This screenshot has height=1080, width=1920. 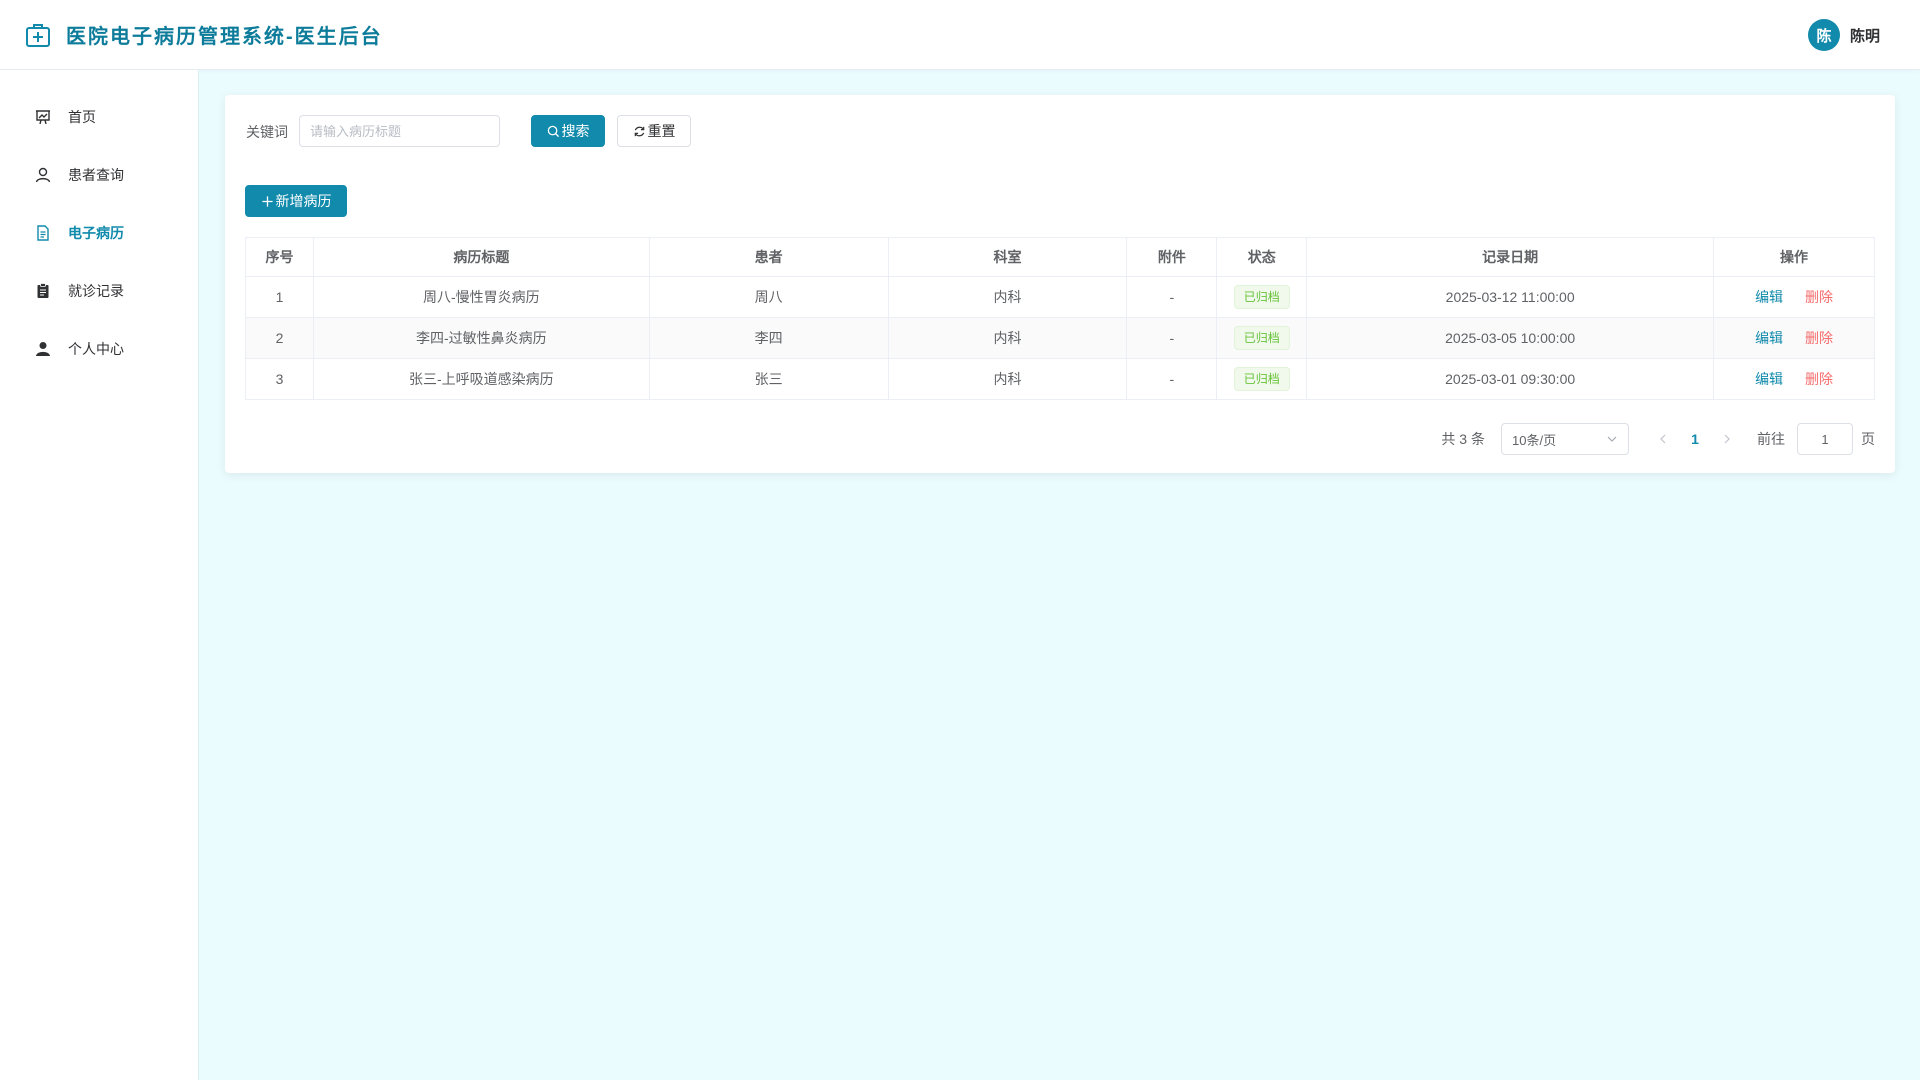 I want to click on plus-icon, so click(x=267, y=201).